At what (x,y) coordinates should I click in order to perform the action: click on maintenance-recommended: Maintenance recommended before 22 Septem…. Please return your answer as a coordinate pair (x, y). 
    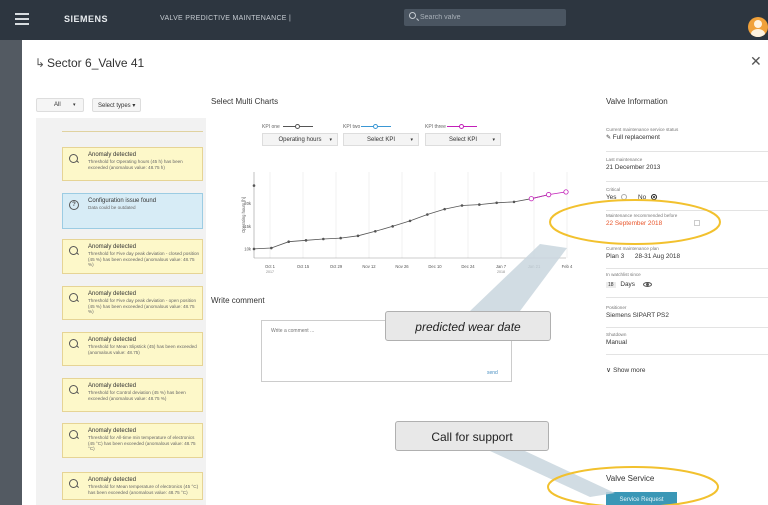
    Looking at the image, I should click on (687, 220).